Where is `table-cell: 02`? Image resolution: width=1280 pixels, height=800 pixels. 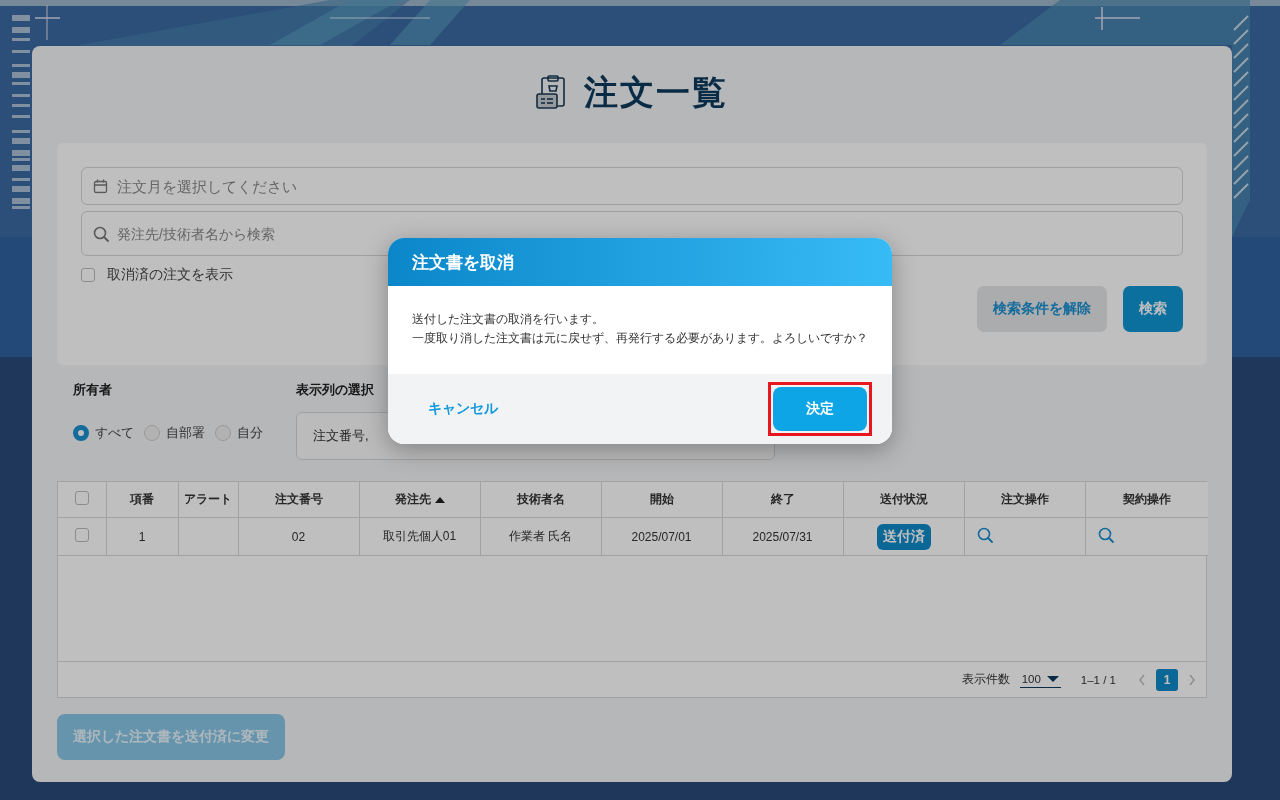
table-cell: 02 is located at coordinates (298, 536).